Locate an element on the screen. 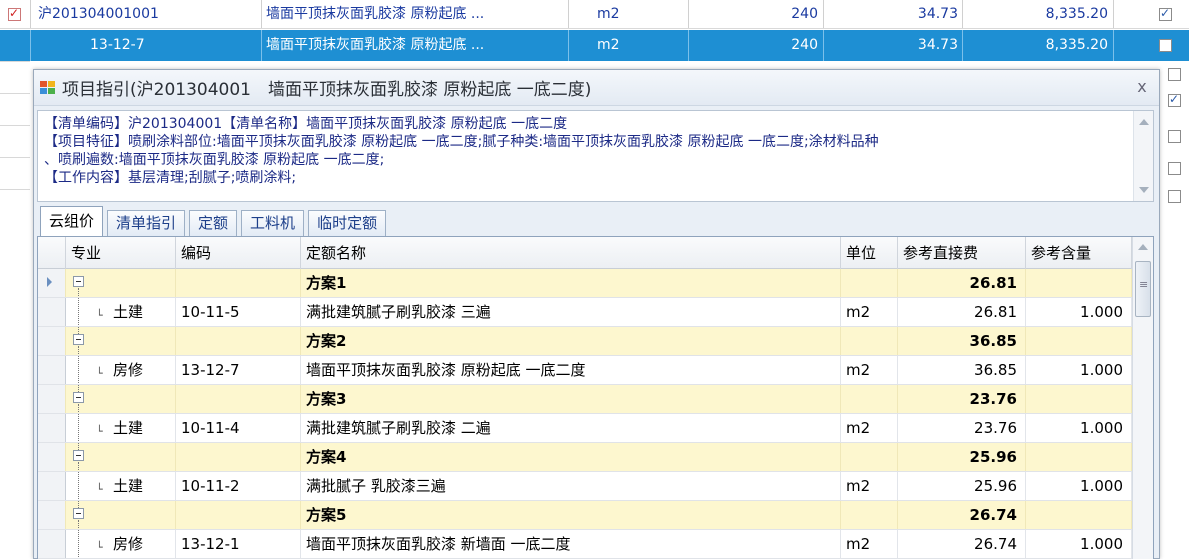  quota-code: 13-12-7 is located at coordinates (238, 370).